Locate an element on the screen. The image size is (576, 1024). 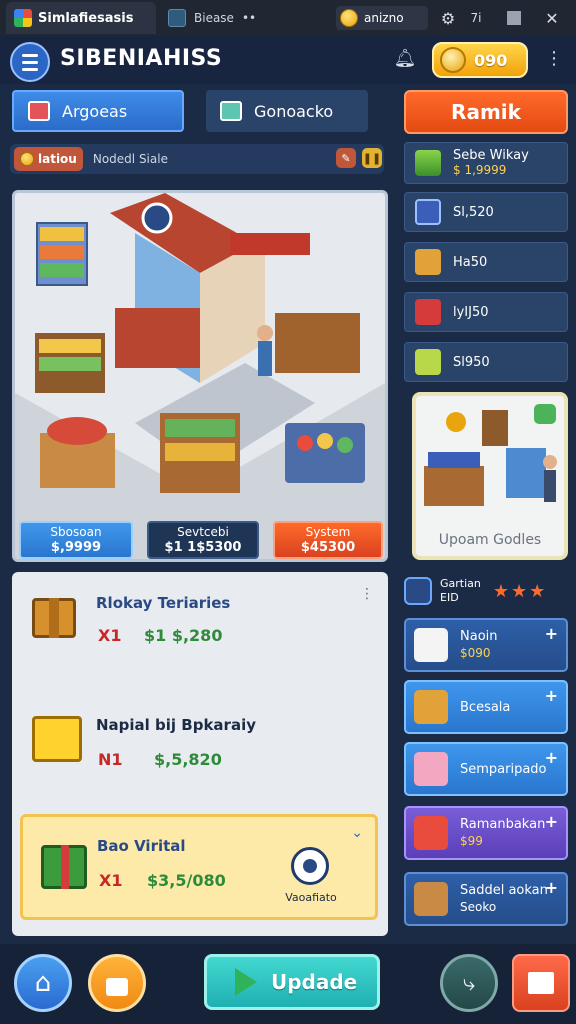
status-tag: latiou is located at coordinates (48, 159).